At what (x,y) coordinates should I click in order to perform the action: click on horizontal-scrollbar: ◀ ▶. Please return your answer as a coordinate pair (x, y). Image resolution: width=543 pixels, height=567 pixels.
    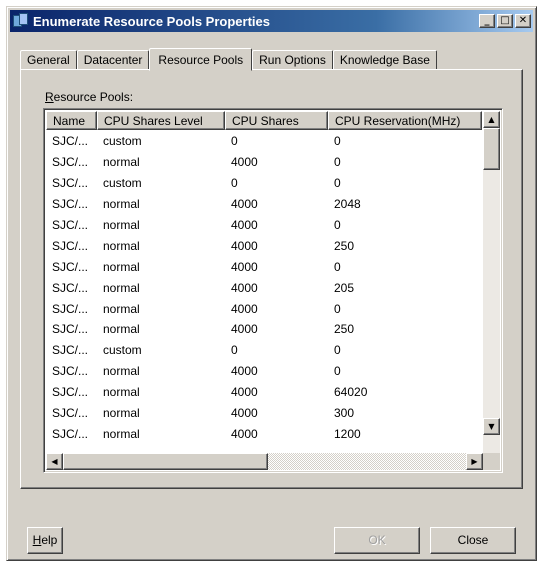
    Looking at the image, I should click on (264, 461).